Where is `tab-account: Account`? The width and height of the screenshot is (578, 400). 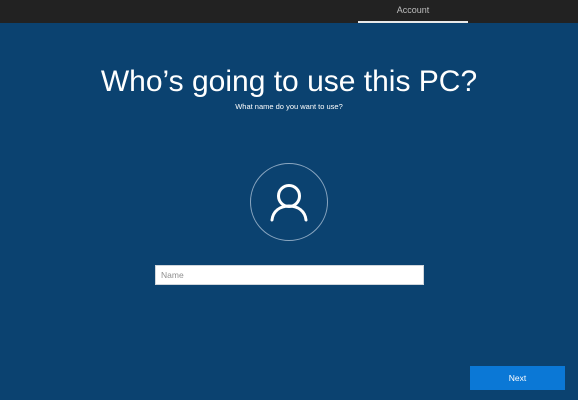 tab-account: Account is located at coordinates (413, 11).